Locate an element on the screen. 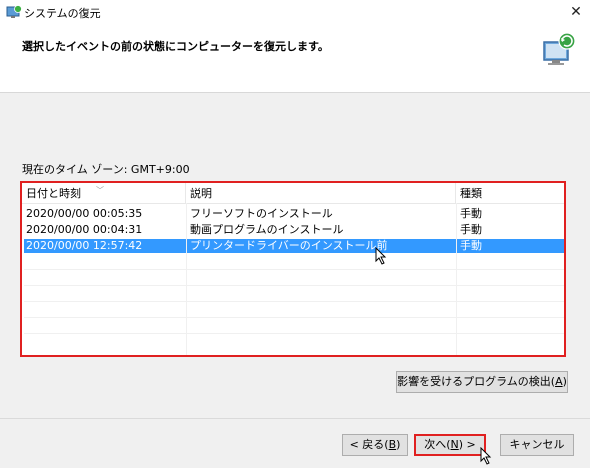 This screenshot has width=590, height=468. row-description: 動画プログラムのインストール is located at coordinates (267, 229).